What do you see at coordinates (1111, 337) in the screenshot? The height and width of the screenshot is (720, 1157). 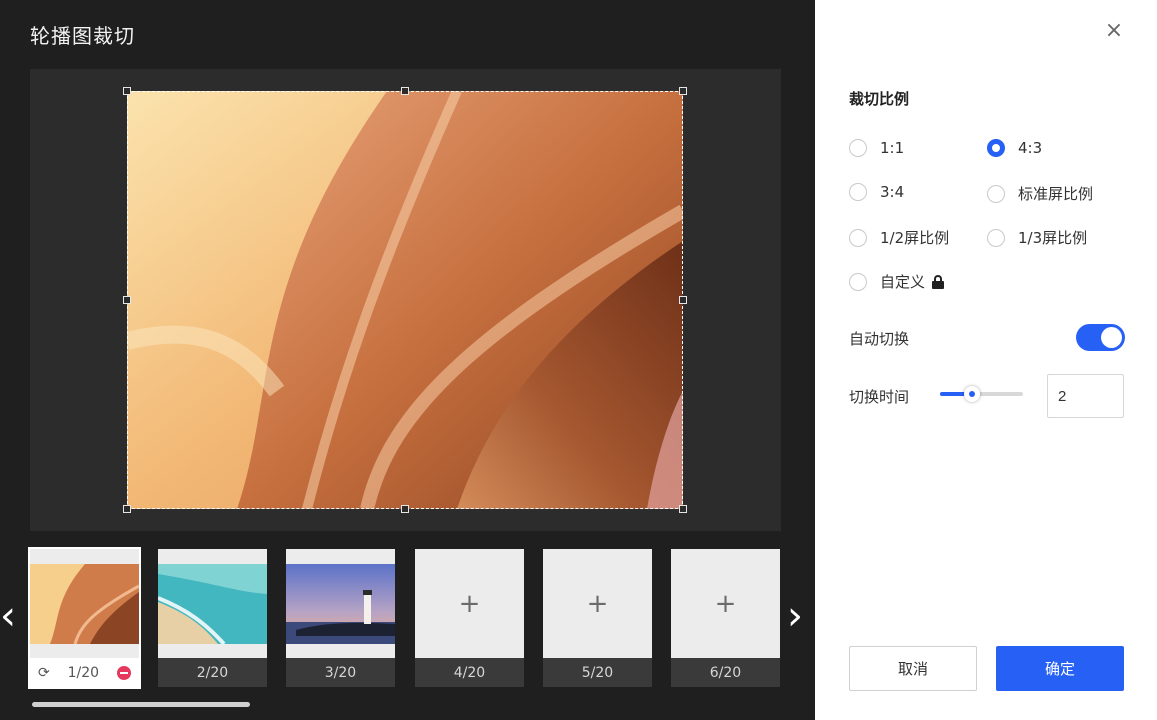 I see `toggle-knob` at bounding box center [1111, 337].